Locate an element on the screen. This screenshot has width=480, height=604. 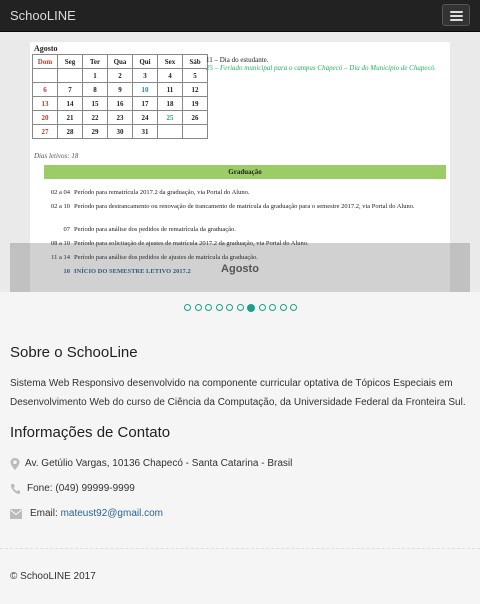
calendar-day: 28 is located at coordinates (70, 131).